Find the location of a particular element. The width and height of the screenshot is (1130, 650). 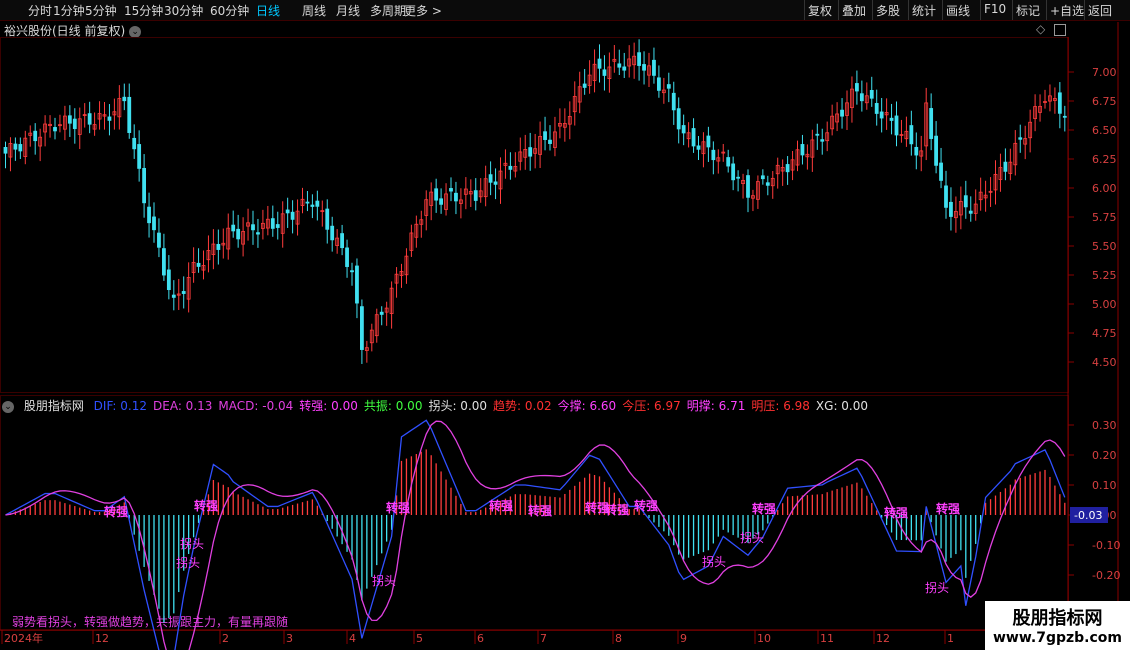

price-axis-label: 5.75 is located at coordinates (1104, 217).